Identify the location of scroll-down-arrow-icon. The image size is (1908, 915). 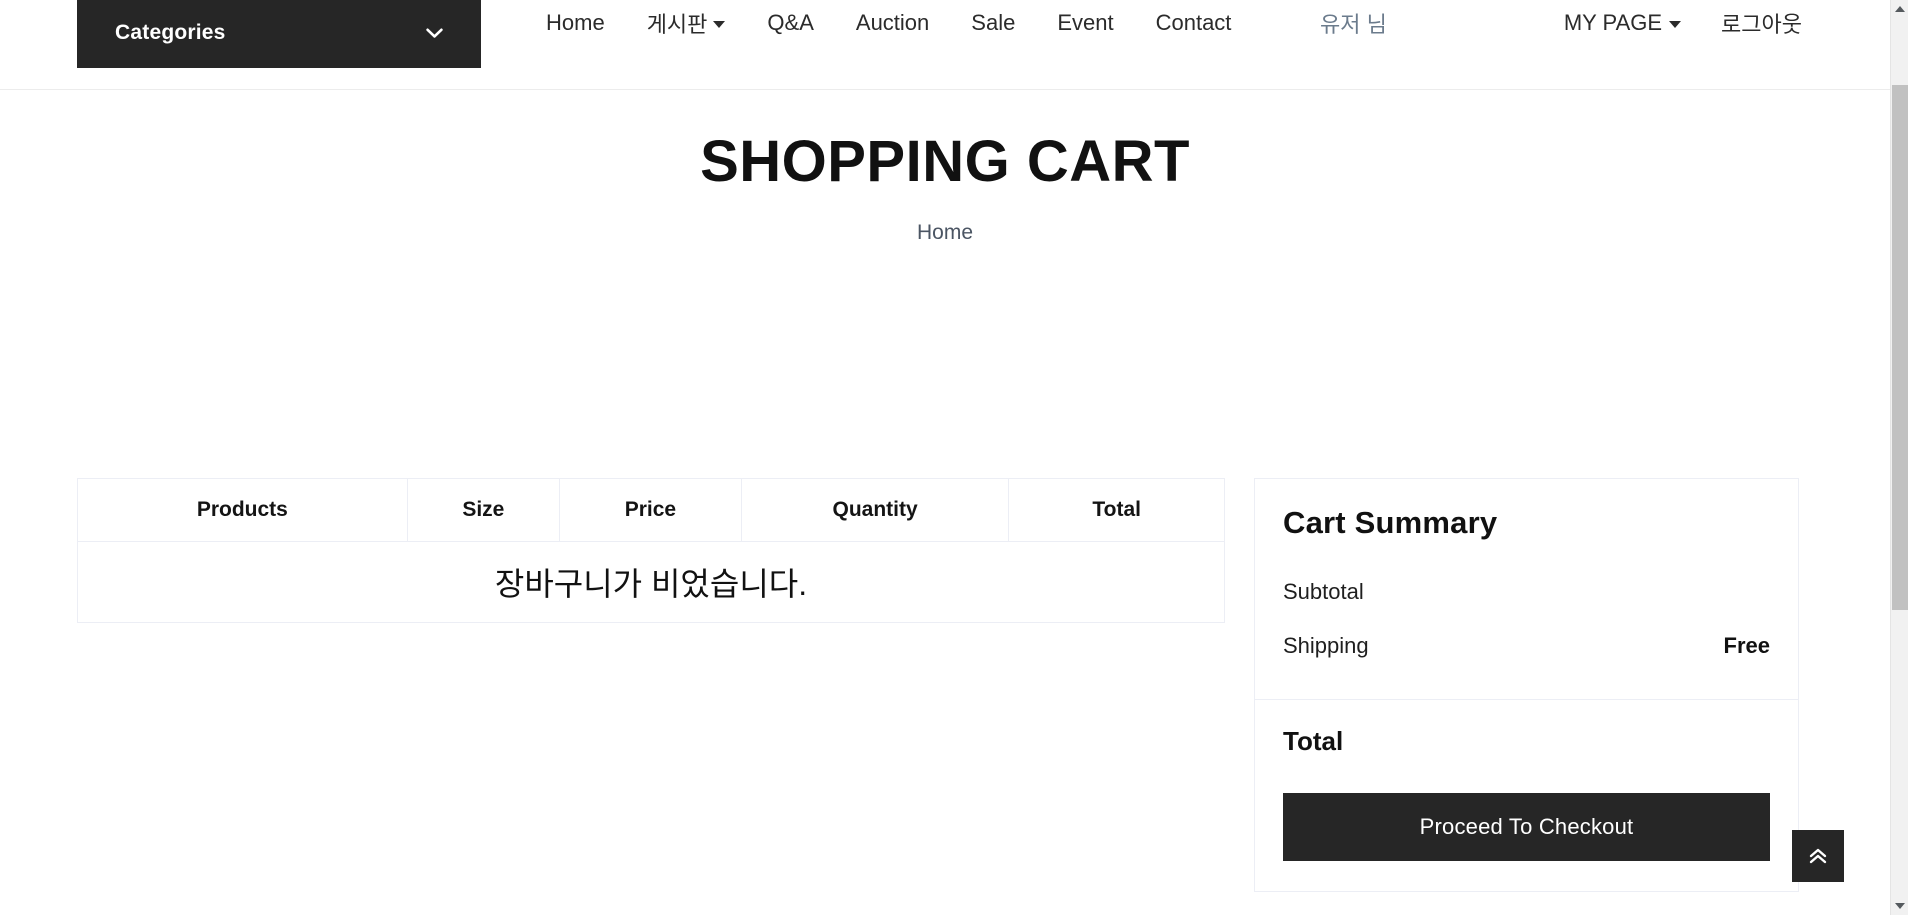
(1899, 906).